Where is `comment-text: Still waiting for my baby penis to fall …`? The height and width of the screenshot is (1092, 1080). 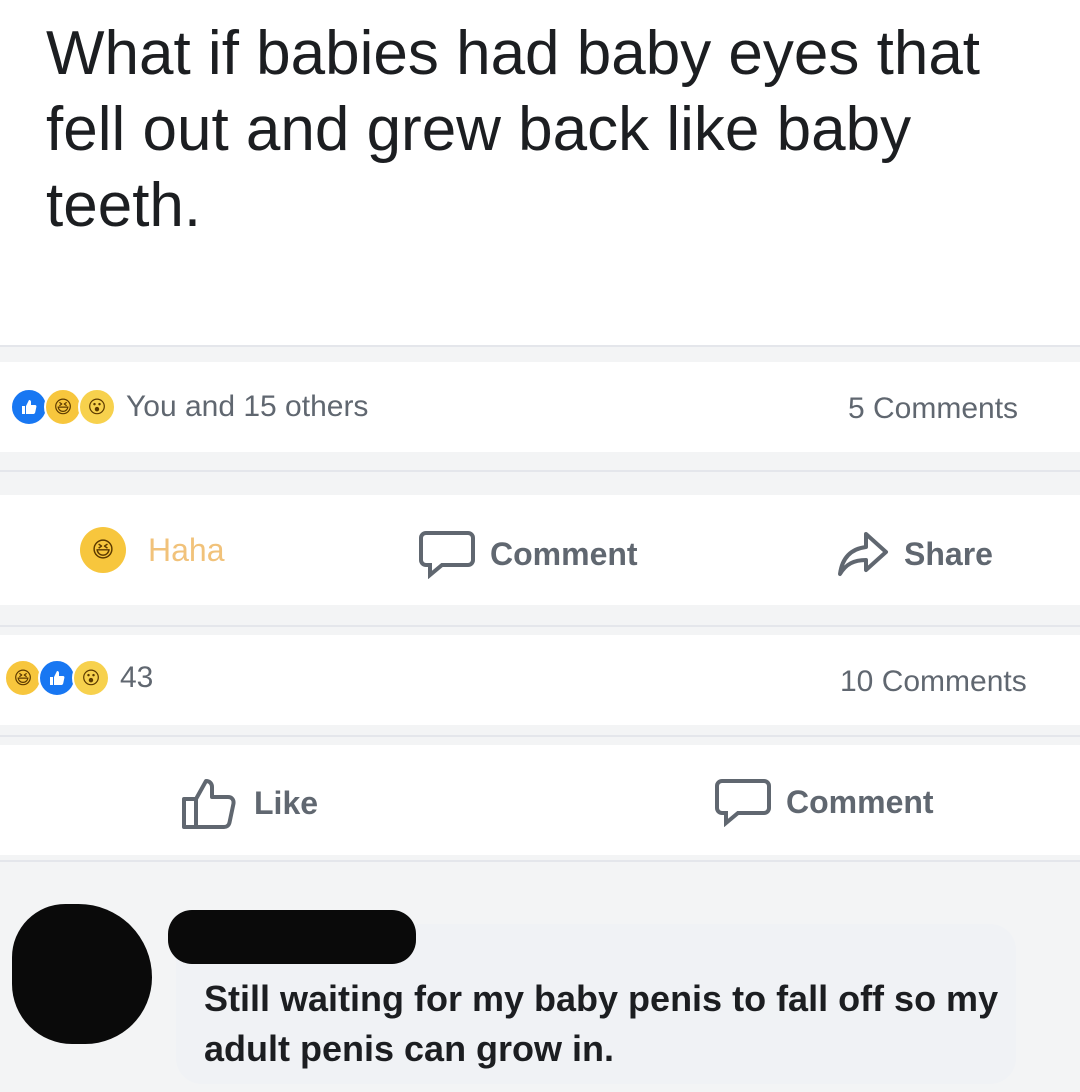
comment-text: Still waiting for my baby penis to fall … is located at coordinates (601, 1023).